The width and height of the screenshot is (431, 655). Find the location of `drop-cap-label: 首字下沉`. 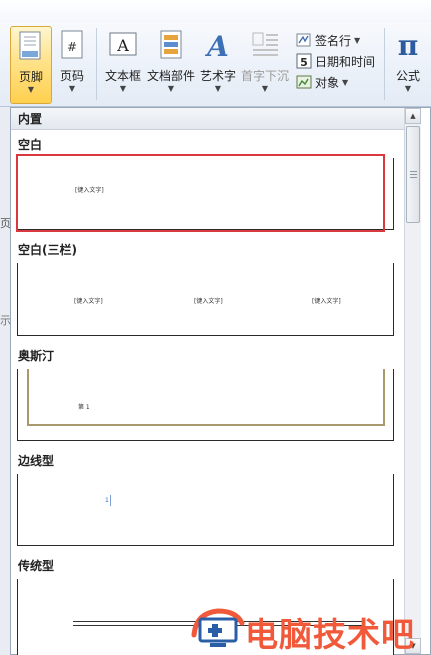

drop-cap-label: 首字下沉 is located at coordinates (264, 76).